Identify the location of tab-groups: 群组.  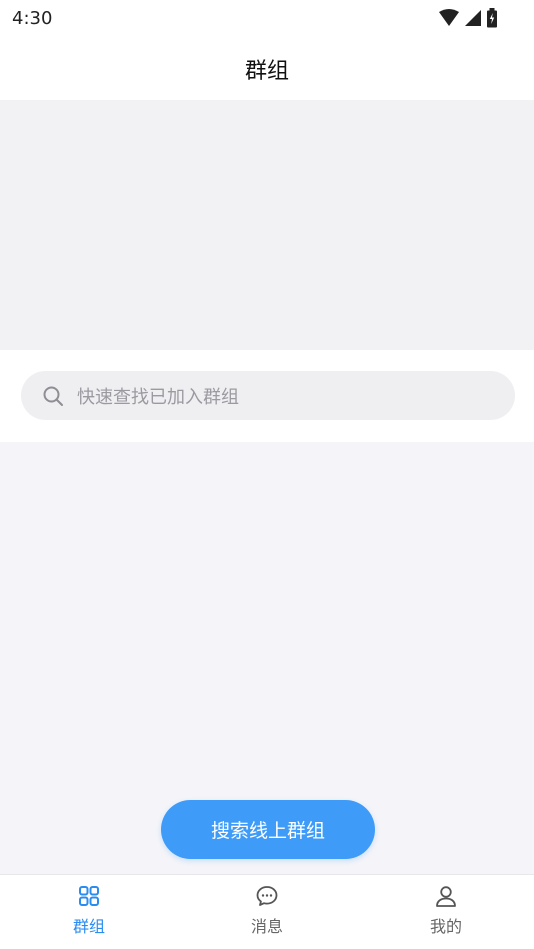
(89, 914).